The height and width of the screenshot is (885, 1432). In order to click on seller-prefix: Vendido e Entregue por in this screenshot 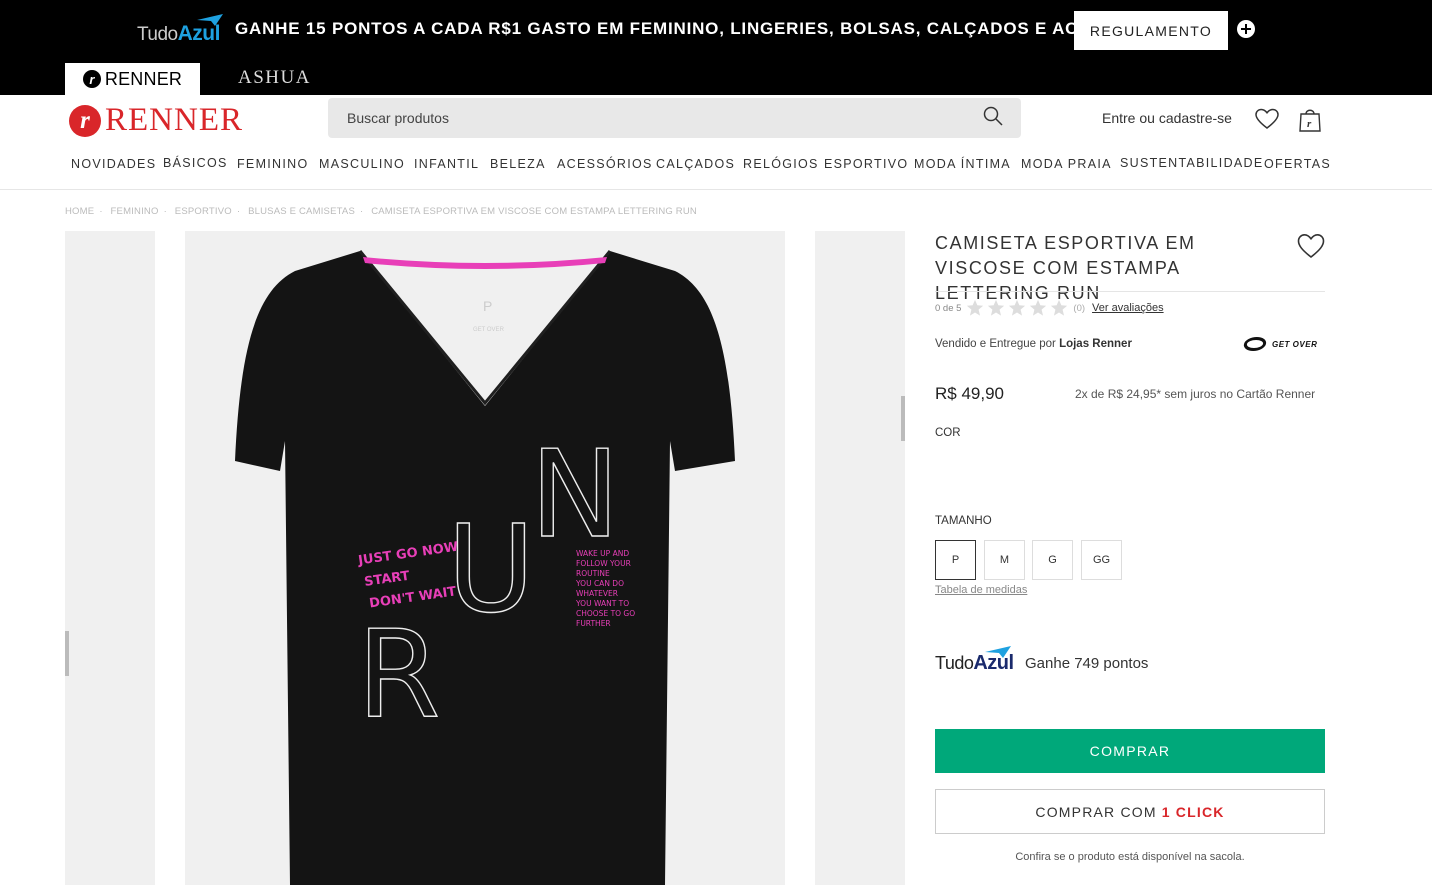, I will do `click(995, 344)`.